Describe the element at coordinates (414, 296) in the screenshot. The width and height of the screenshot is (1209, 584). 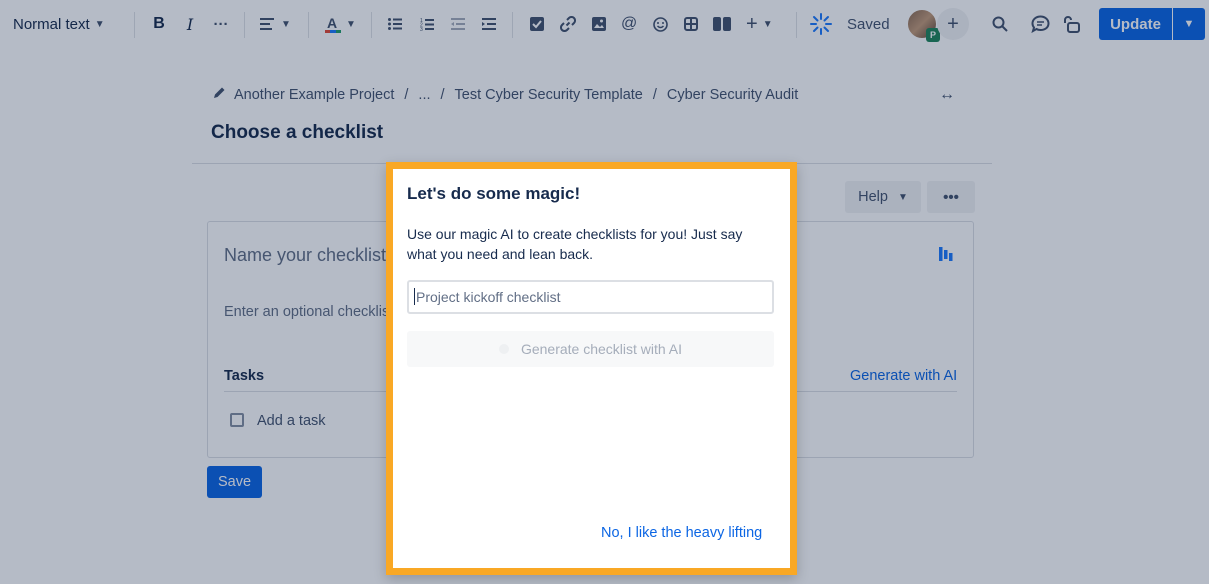
I see `text-caret` at that location.